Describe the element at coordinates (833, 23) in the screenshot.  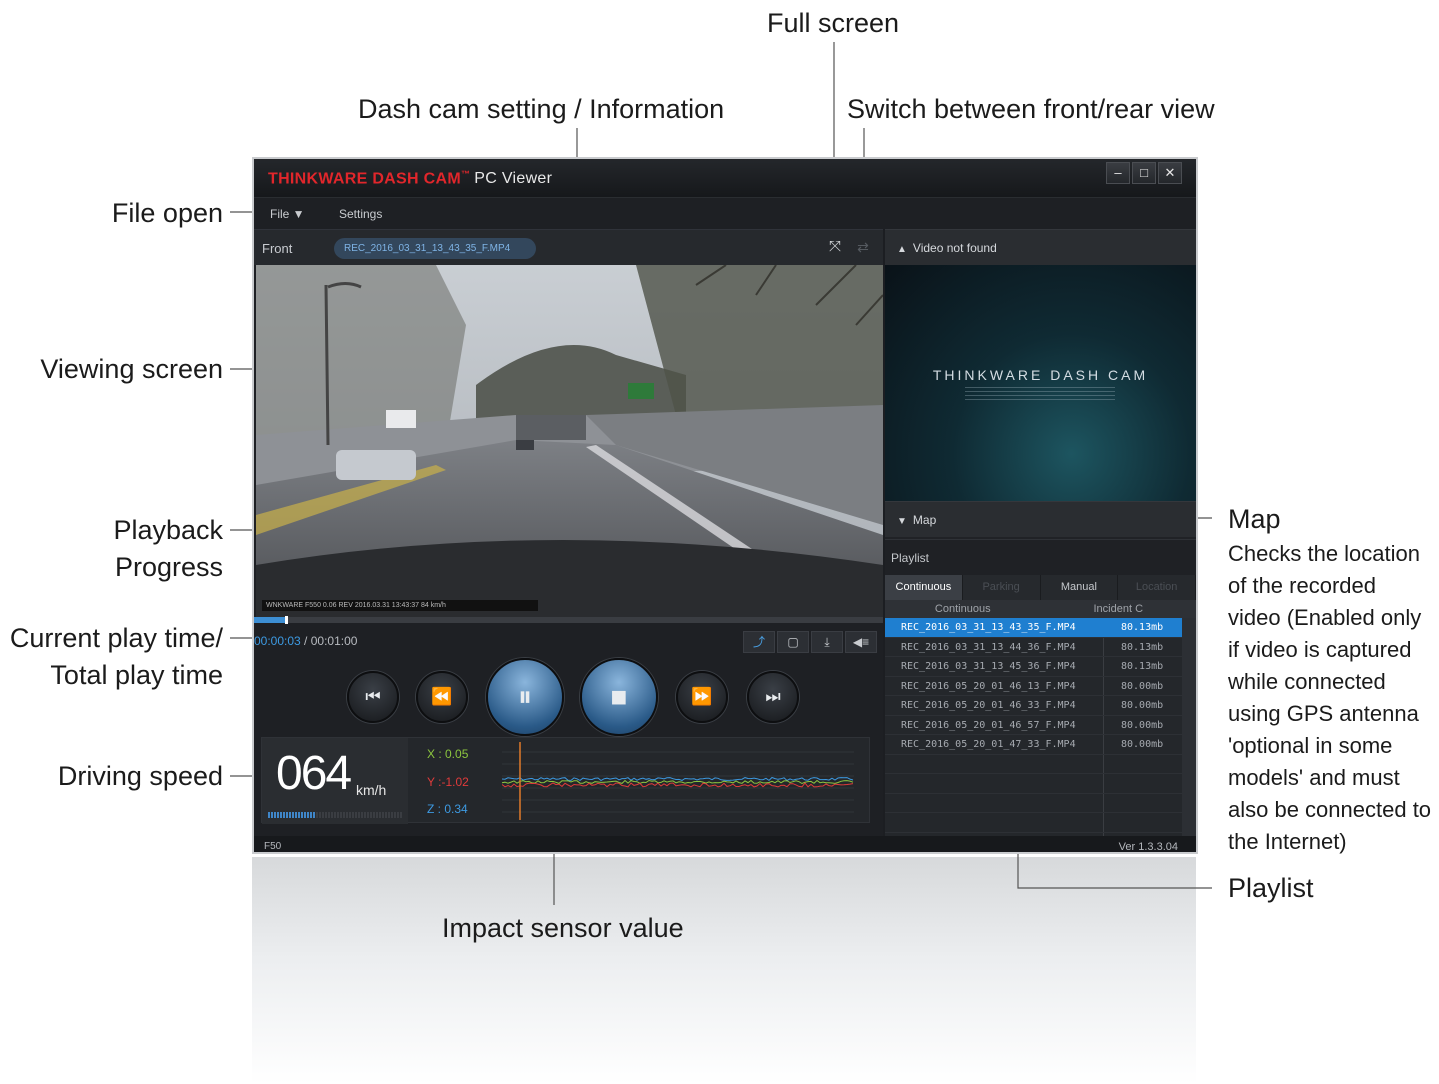
I see `annotation-full-screen: Full screen` at that location.